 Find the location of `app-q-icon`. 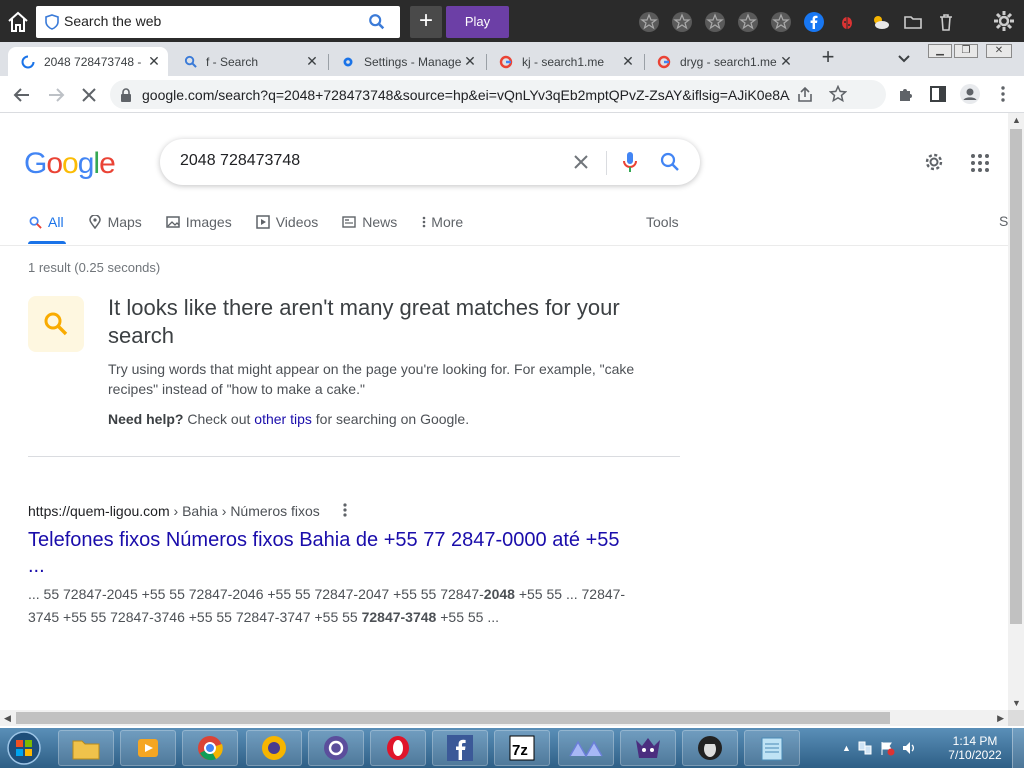

app-q-icon is located at coordinates (336, 748).